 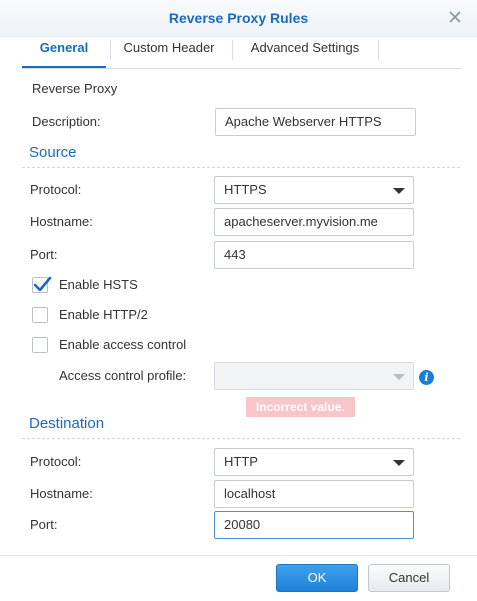 What do you see at coordinates (314, 255) in the screenshot?
I see `source-port-input: 443` at bounding box center [314, 255].